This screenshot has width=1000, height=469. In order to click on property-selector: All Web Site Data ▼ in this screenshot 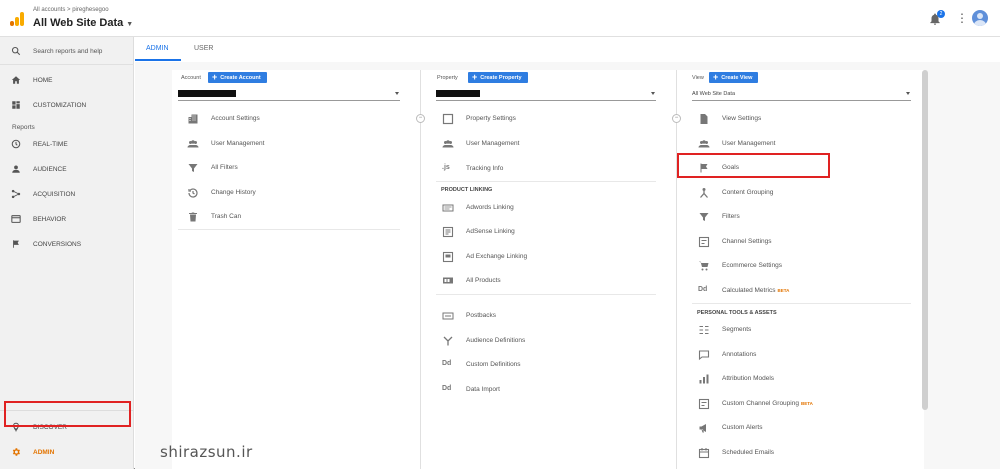, I will do `click(83, 23)`.